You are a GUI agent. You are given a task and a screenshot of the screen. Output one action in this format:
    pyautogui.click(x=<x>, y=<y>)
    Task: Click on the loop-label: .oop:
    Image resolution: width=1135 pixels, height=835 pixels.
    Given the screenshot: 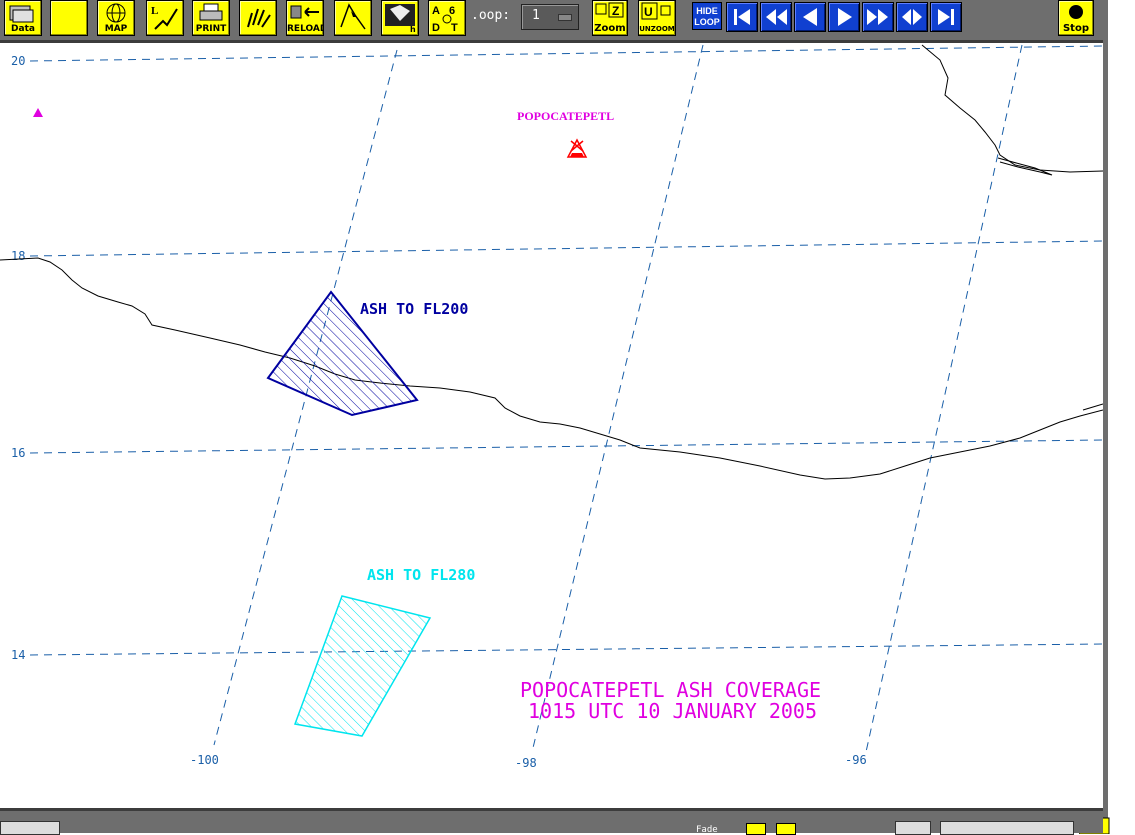 What is the action you would take?
    pyautogui.click(x=491, y=15)
    